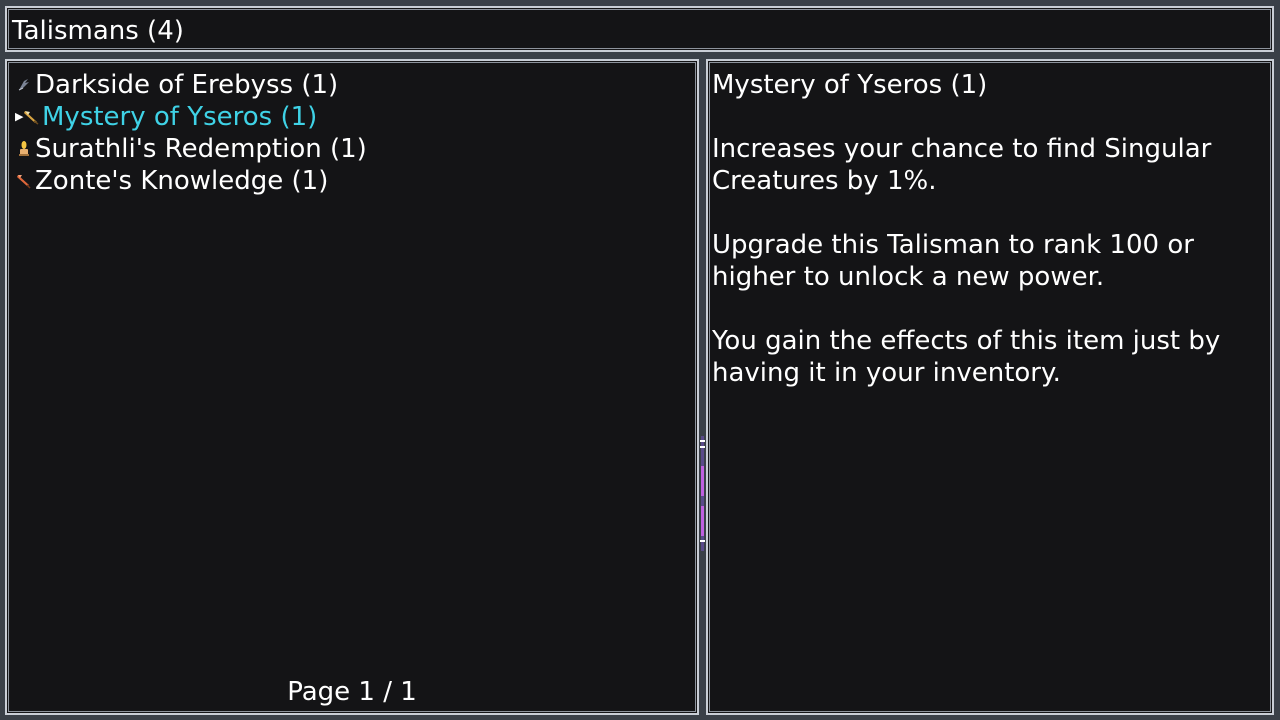  Describe the element at coordinates (23, 85) in the screenshot. I see `dark-claw-icon` at that location.